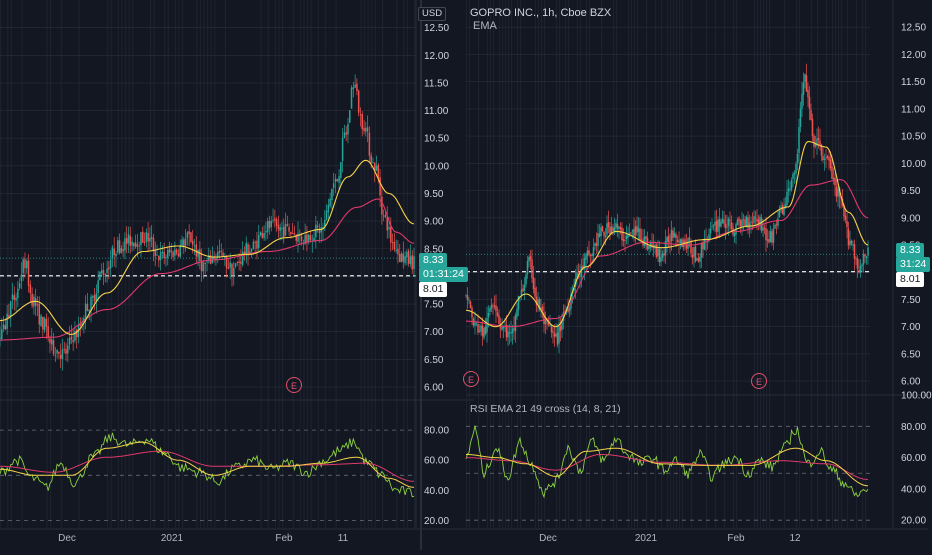 This screenshot has height=555, width=932. I want to click on price-axis-label-0-1: 12.50, so click(436, 28).